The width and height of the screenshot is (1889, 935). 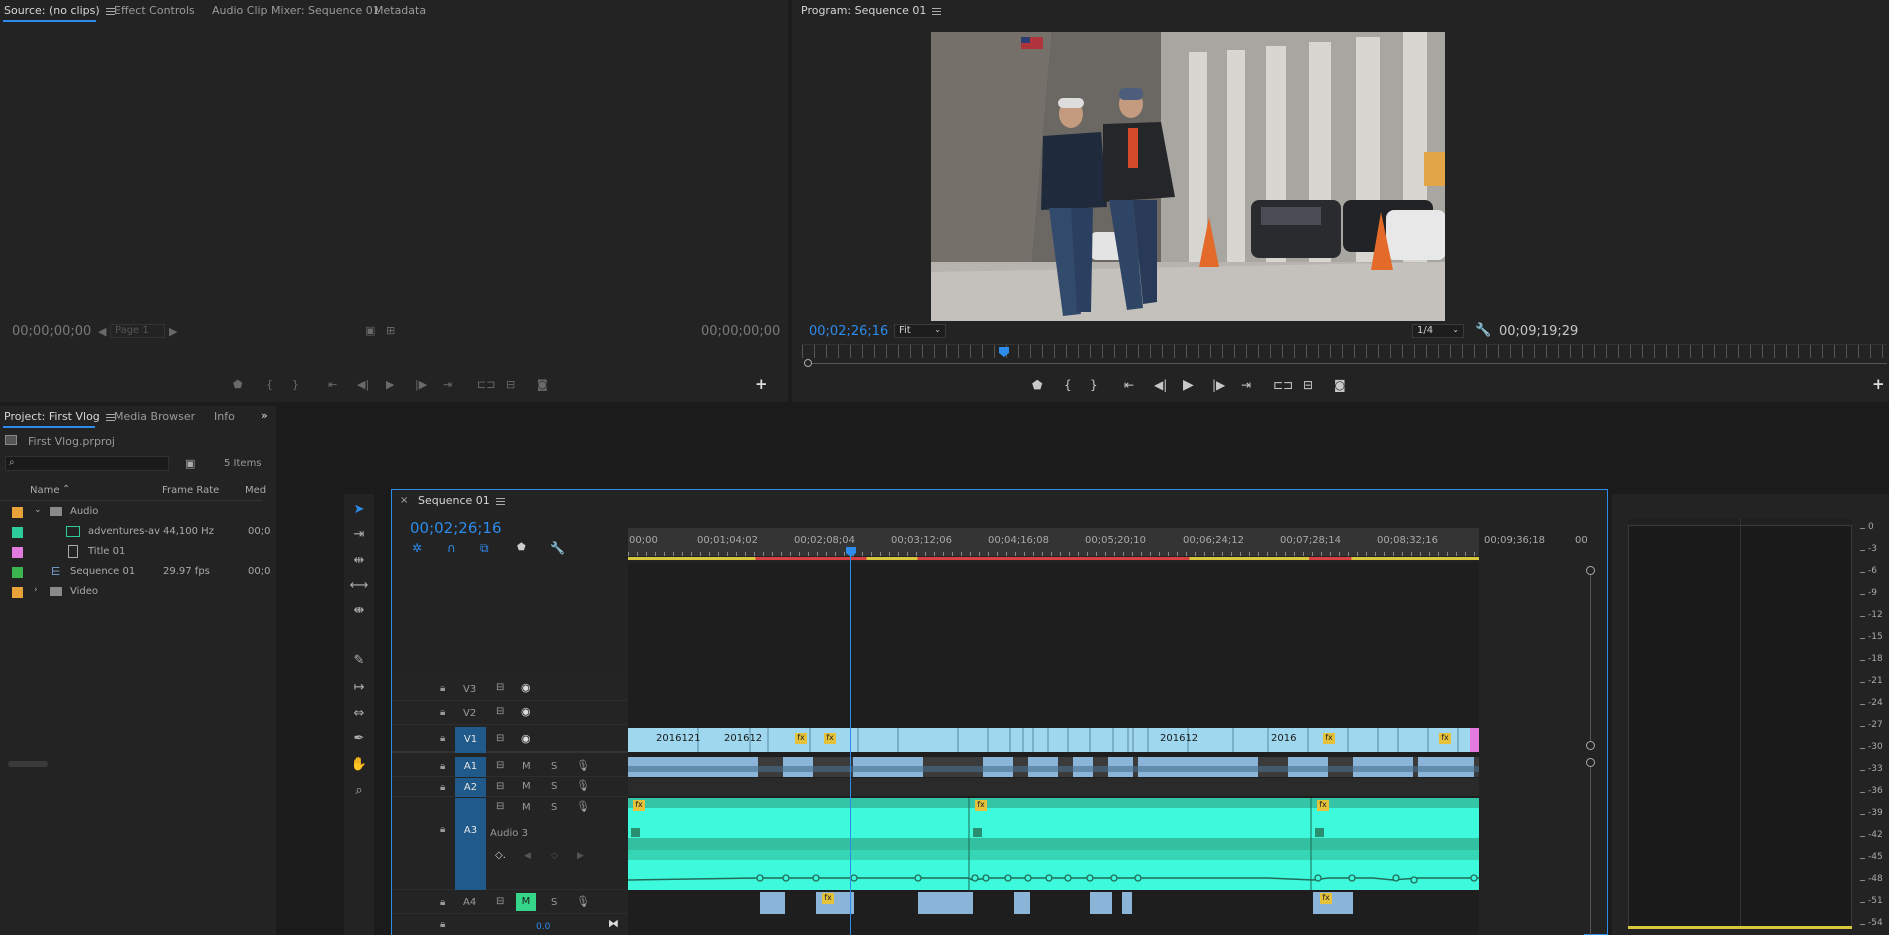 What do you see at coordinates (1188, 176) in the screenshot?
I see `program-video-frame` at bounding box center [1188, 176].